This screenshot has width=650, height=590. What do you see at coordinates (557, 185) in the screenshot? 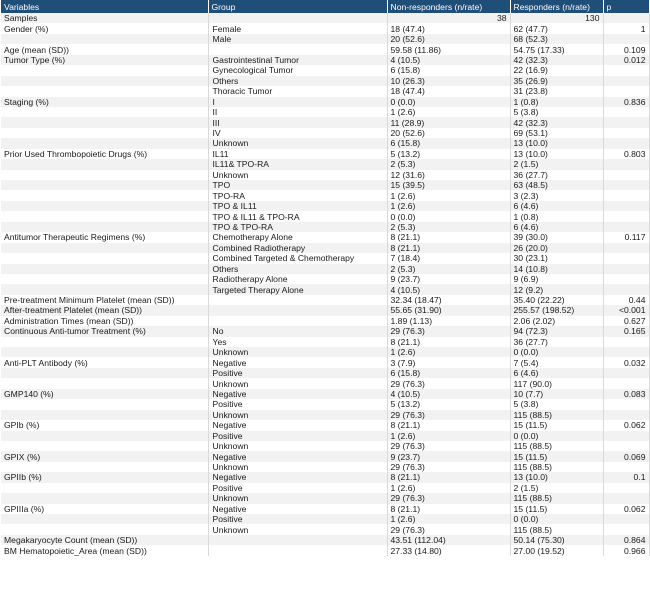
I see `responders-cell: 63 (48.5)` at bounding box center [557, 185].